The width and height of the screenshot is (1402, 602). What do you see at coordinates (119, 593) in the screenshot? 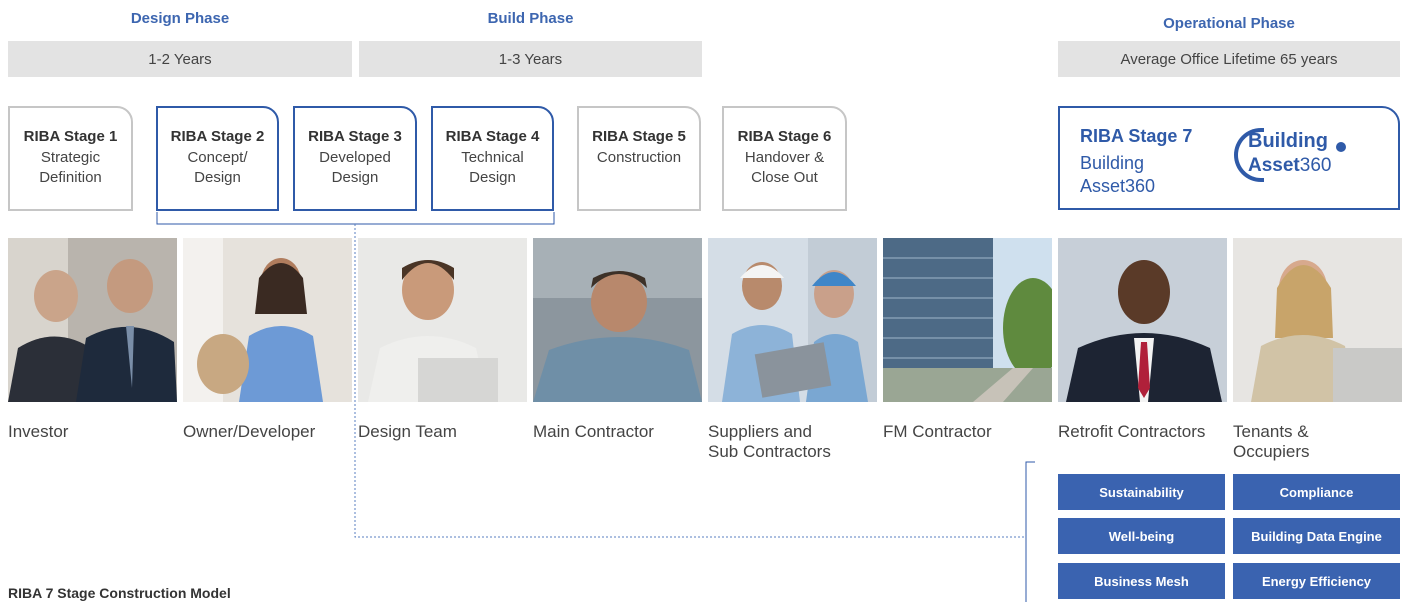
I see `diagram-caption: RIBA 7 Stage Construction Model` at bounding box center [119, 593].